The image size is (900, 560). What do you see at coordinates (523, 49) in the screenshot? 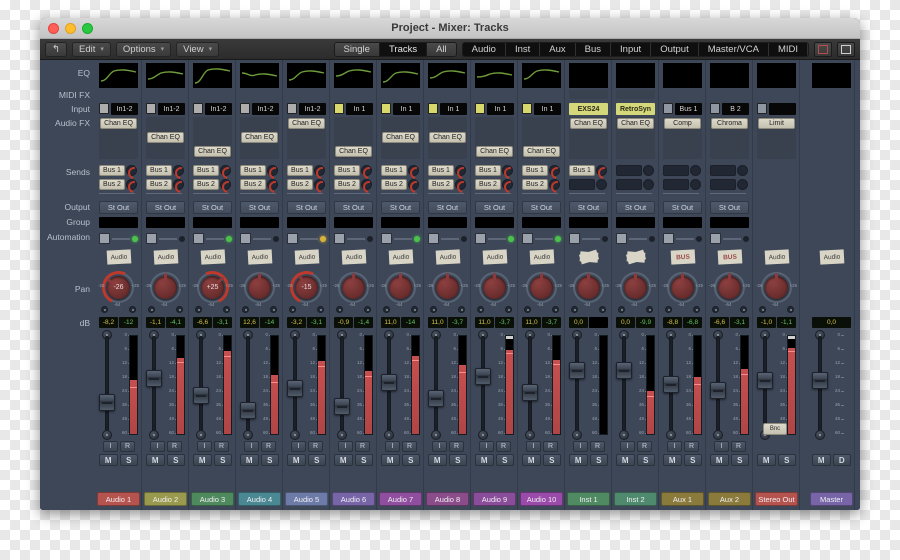
I see `filter-inst: Inst` at bounding box center [523, 49].